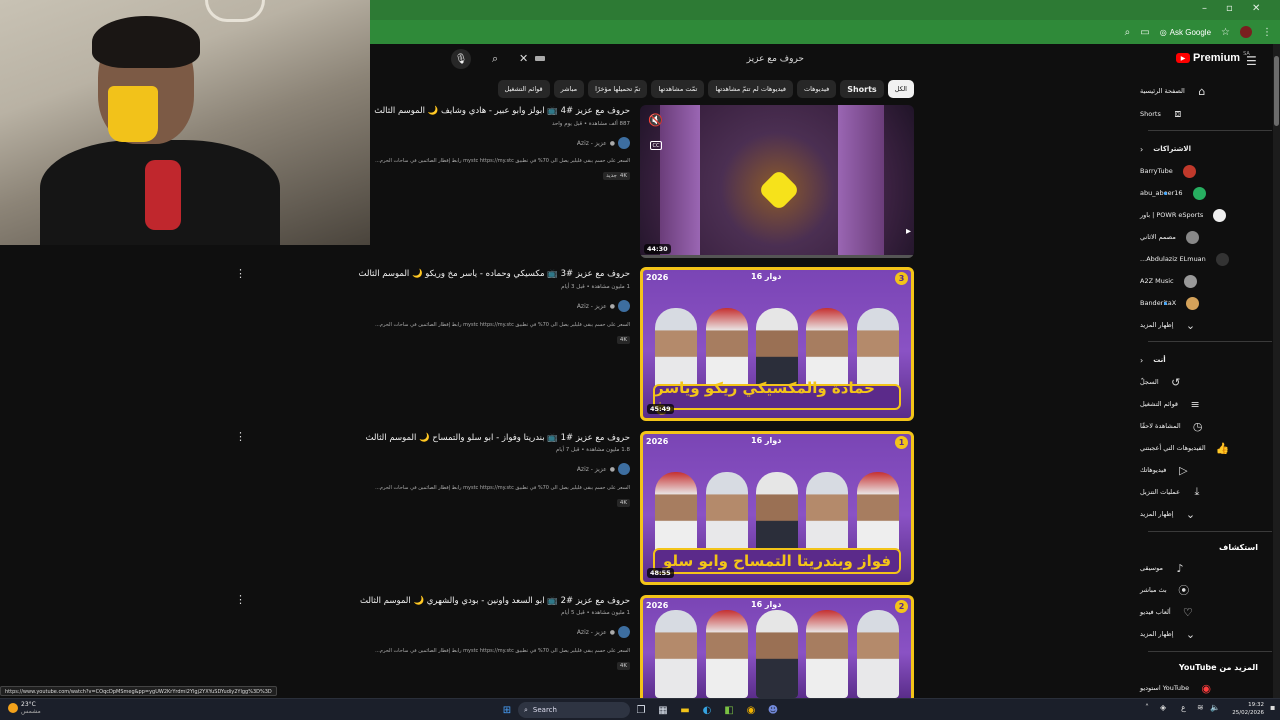  What do you see at coordinates (1225, 32) in the screenshot?
I see `bookmark-star-icon: ☆` at bounding box center [1225, 32].